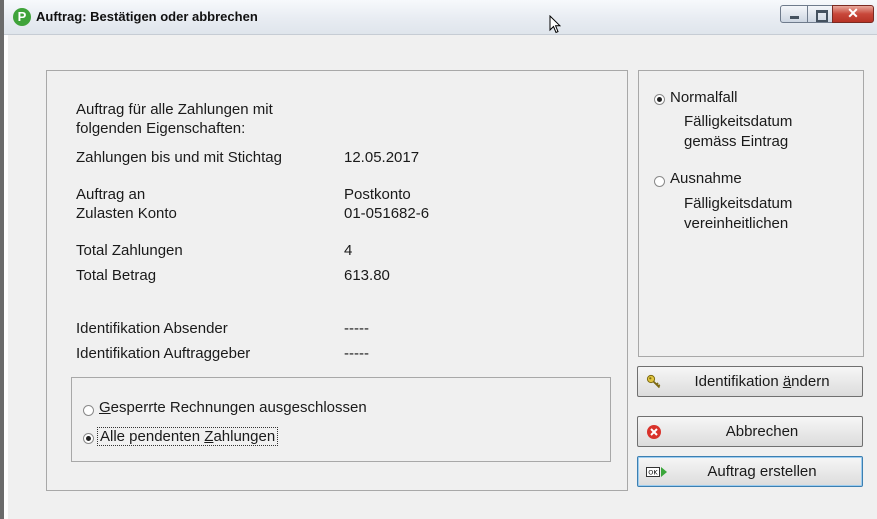  I want to click on label-id-auftraggeber: Identifikation Auftraggeber, so click(163, 353).